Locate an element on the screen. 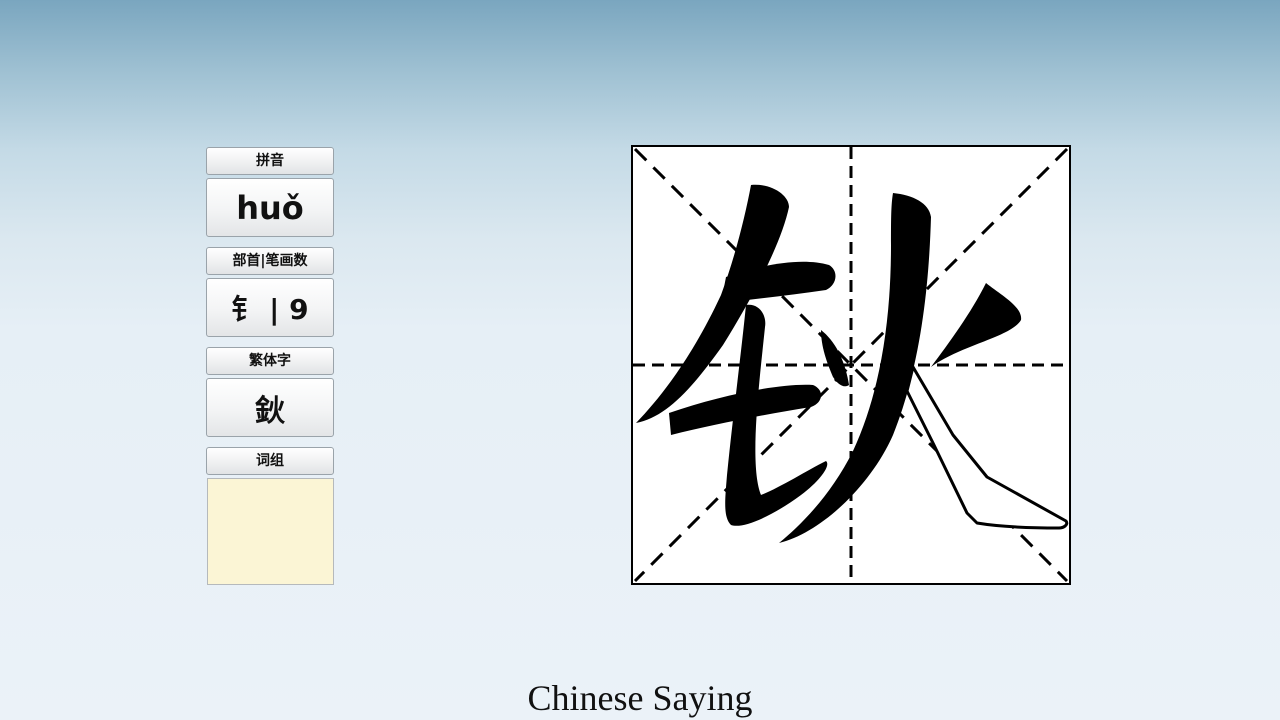  caption: Chinese Saying is located at coordinates (640, 698).